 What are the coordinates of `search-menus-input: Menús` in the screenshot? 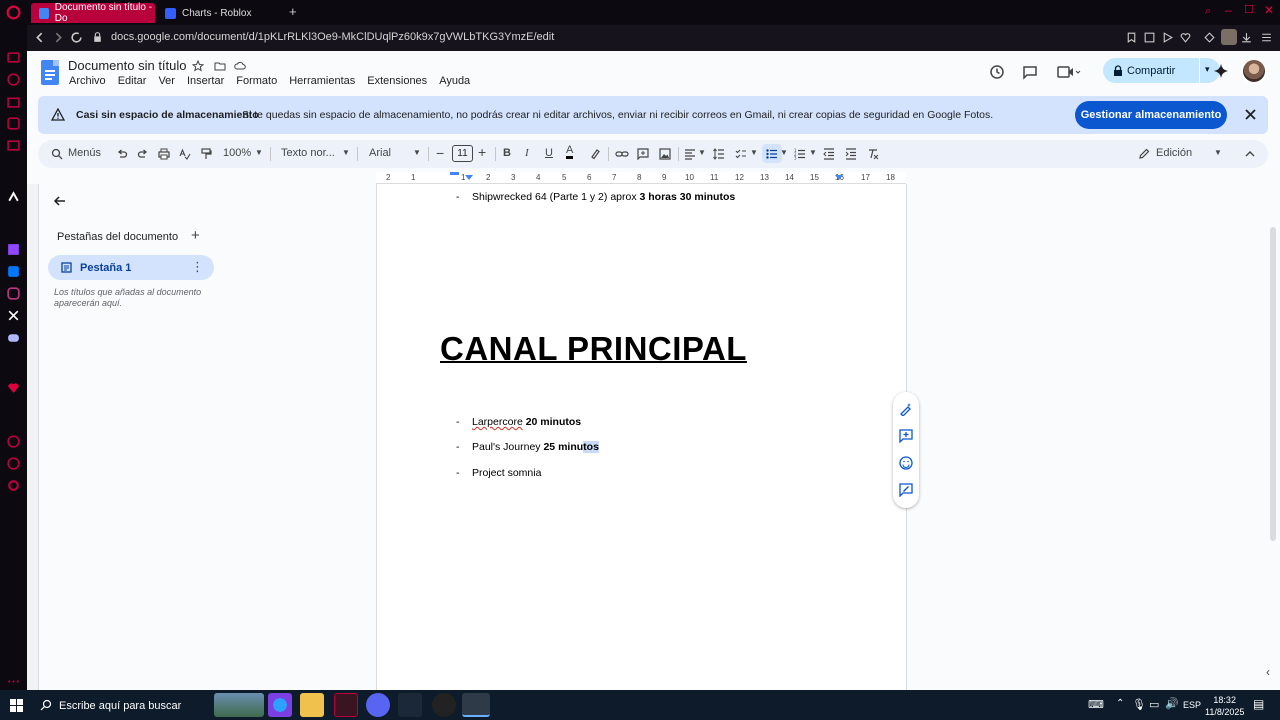 It's located at (84, 153).